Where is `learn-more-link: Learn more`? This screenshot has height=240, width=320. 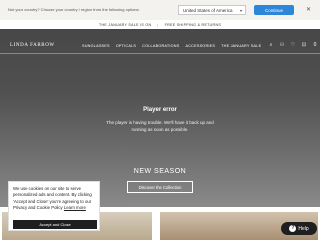
learn-more-link: Learn more is located at coordinates (75, 207).